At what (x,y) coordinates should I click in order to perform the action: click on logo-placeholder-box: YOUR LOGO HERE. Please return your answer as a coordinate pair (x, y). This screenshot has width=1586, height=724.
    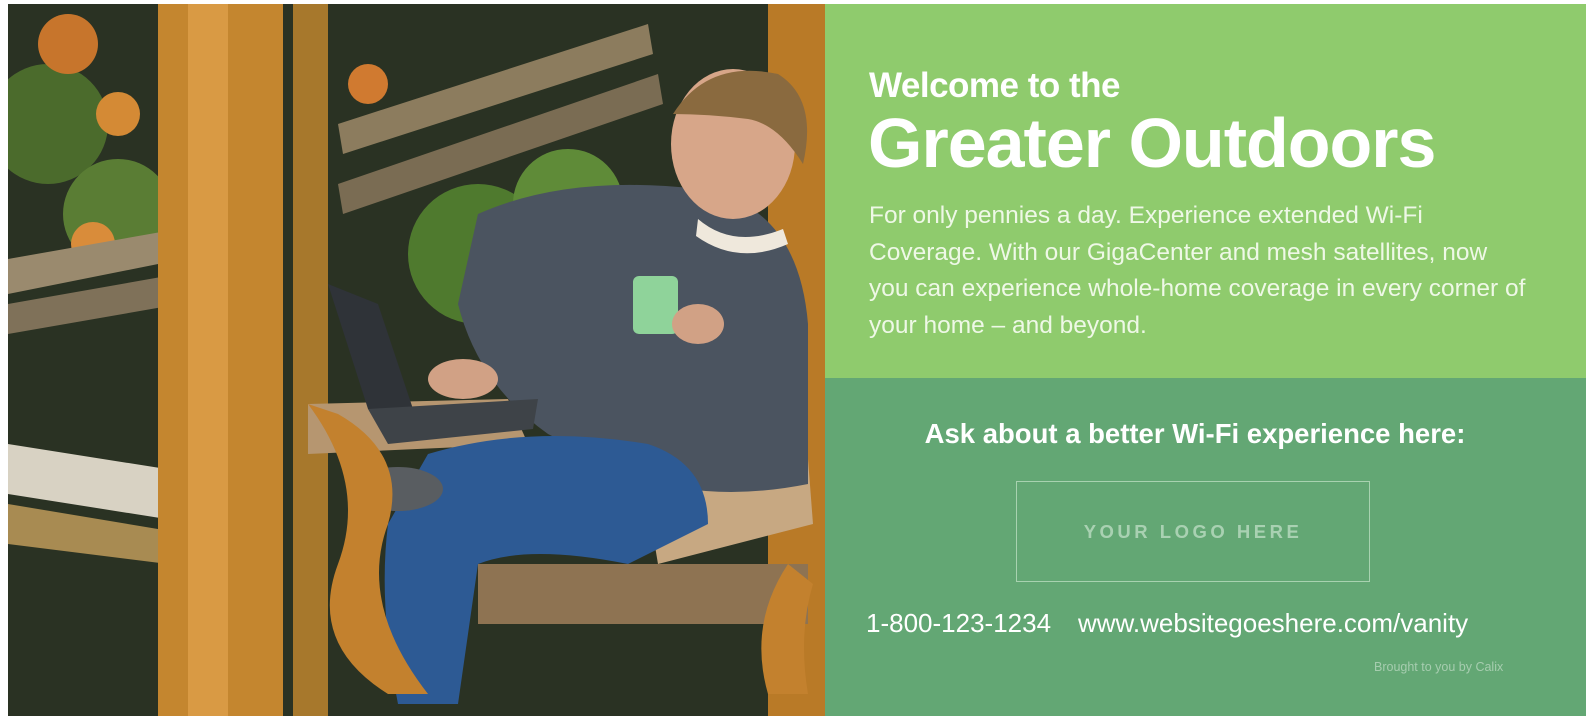
    Looking at the image, I should click on (1193, 531).